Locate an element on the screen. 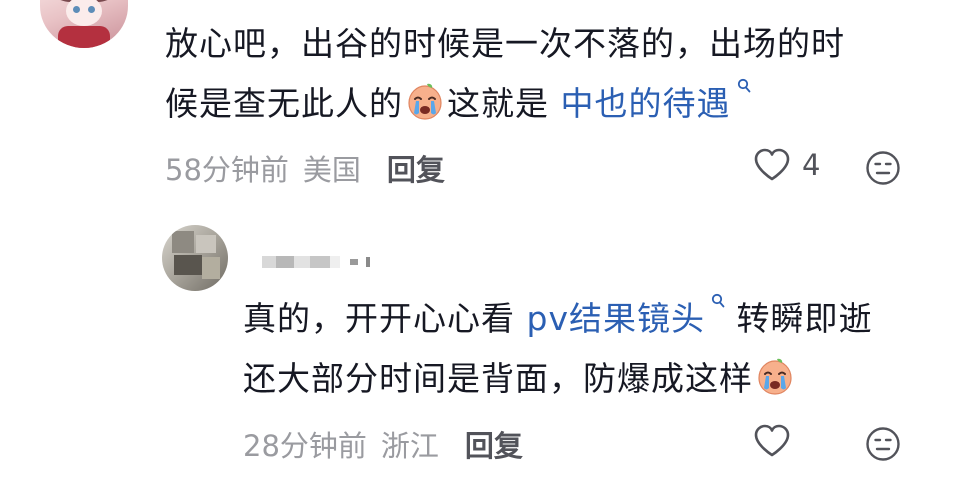 This screenshot has width=960, height=484. comment-line: 真的，开开心心看 pv结果镜头 转瞬即逝 is located at coordinates (557, 319).